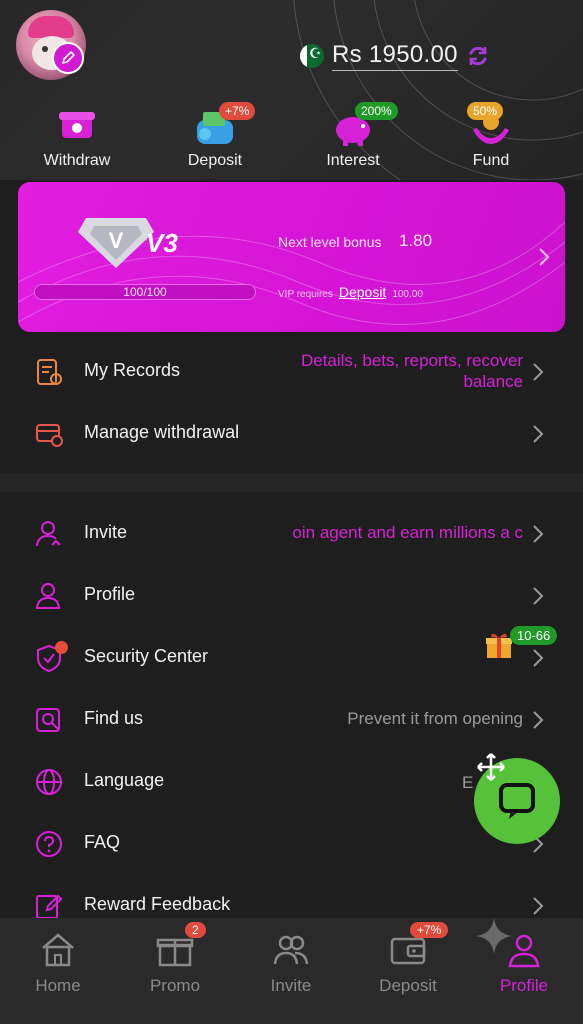 Image resolution: width=583 pixels, height=1024 pixels. What do you see at coordinates (291, 595) in the screenshot?
I see `menu-item-profile: Profile` at bounding box center [291, 595].